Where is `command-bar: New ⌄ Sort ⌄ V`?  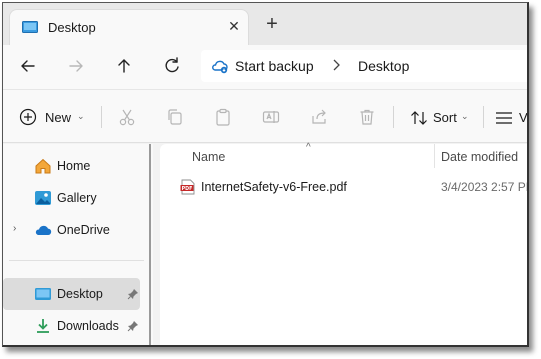
command-bar: New ⌄ Sort ⌄ V is located at coordinates (265, 116).